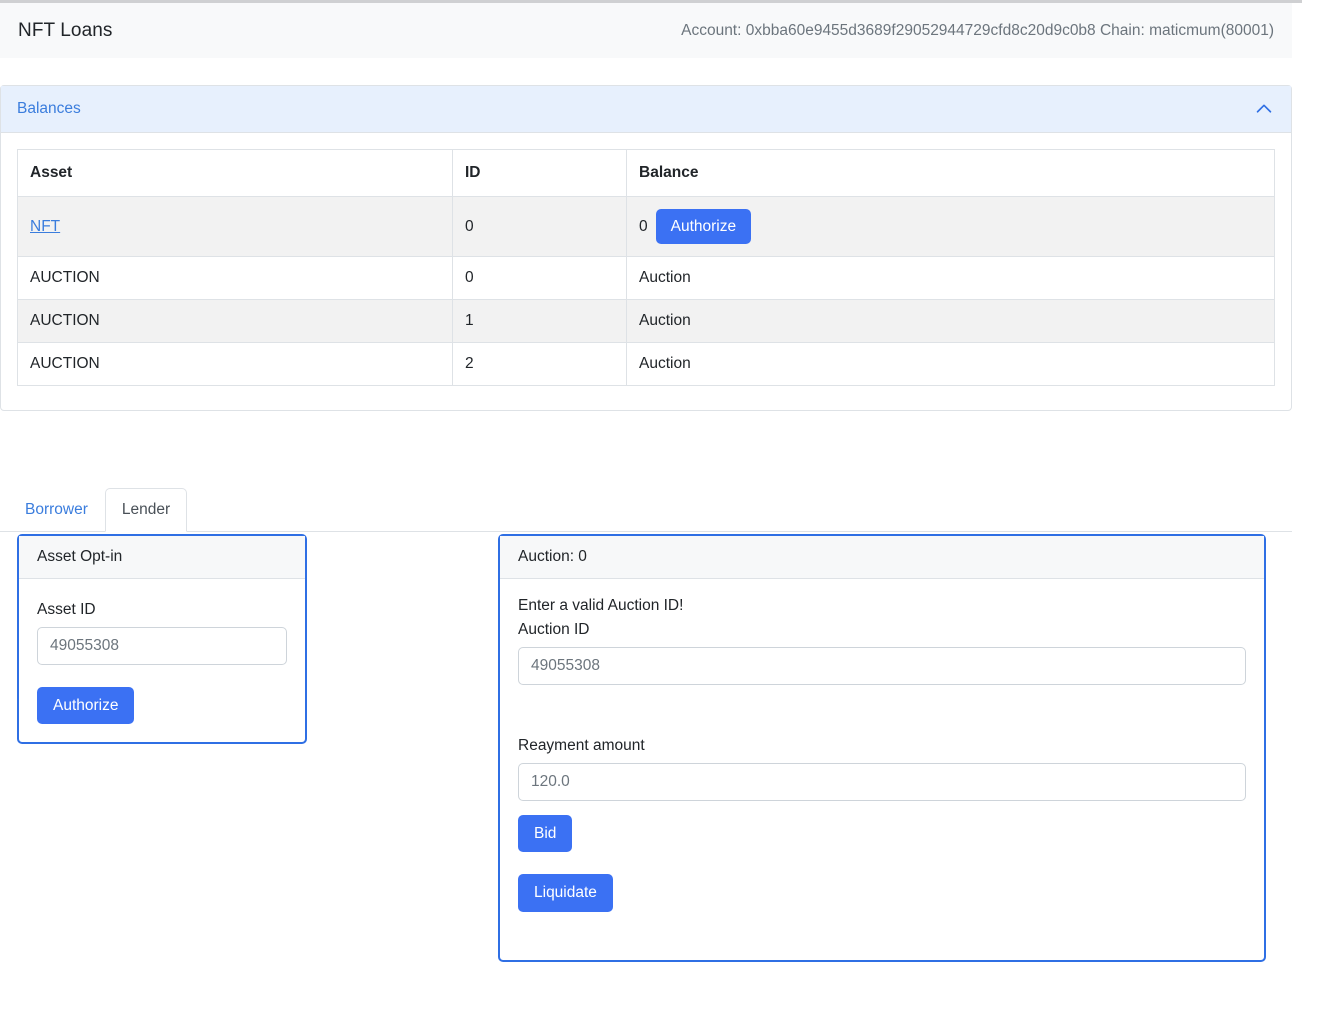 This screenshot has height=1034, width=1342. What do you see at coordinates (235, 173) in the screenshot?
I see `column-header-asset: Asset` at bounding box center [235, 173].